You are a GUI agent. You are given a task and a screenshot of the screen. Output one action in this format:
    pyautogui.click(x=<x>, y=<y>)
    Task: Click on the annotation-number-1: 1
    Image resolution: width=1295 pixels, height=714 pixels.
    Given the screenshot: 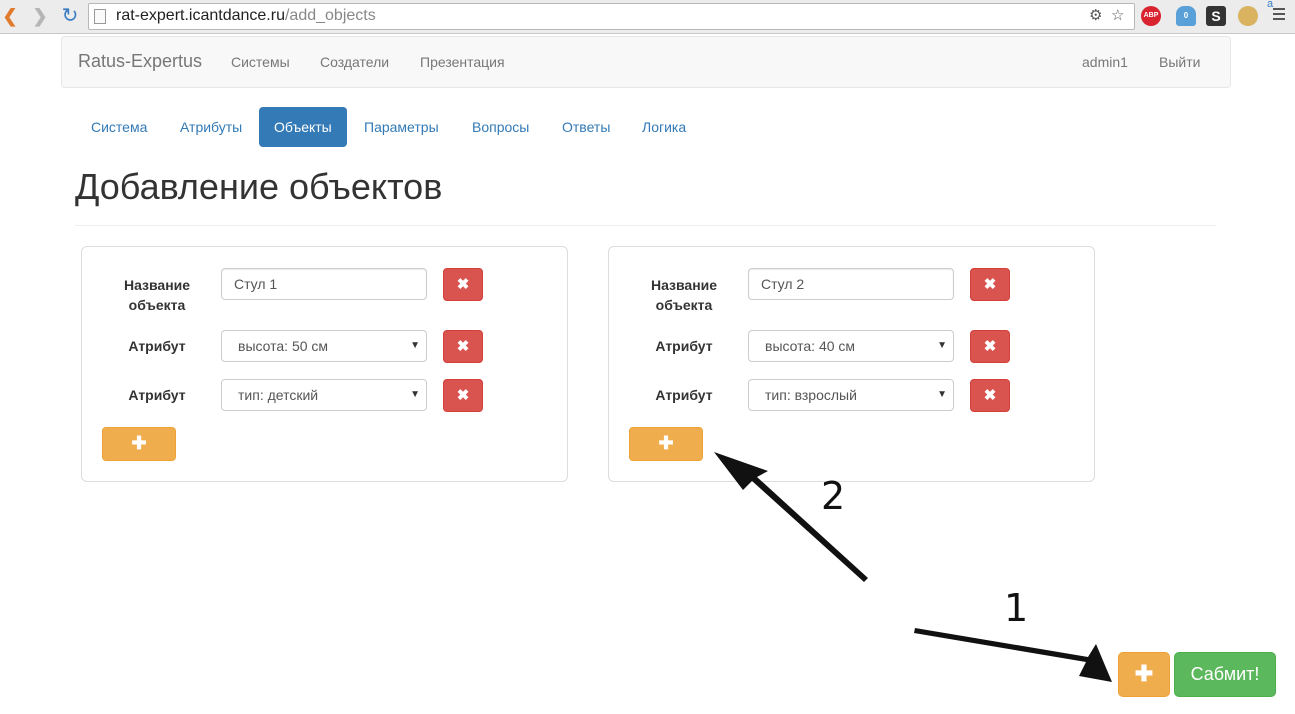 What is the action you would take?
    pyautogui.click(x=1016, y=608)
    